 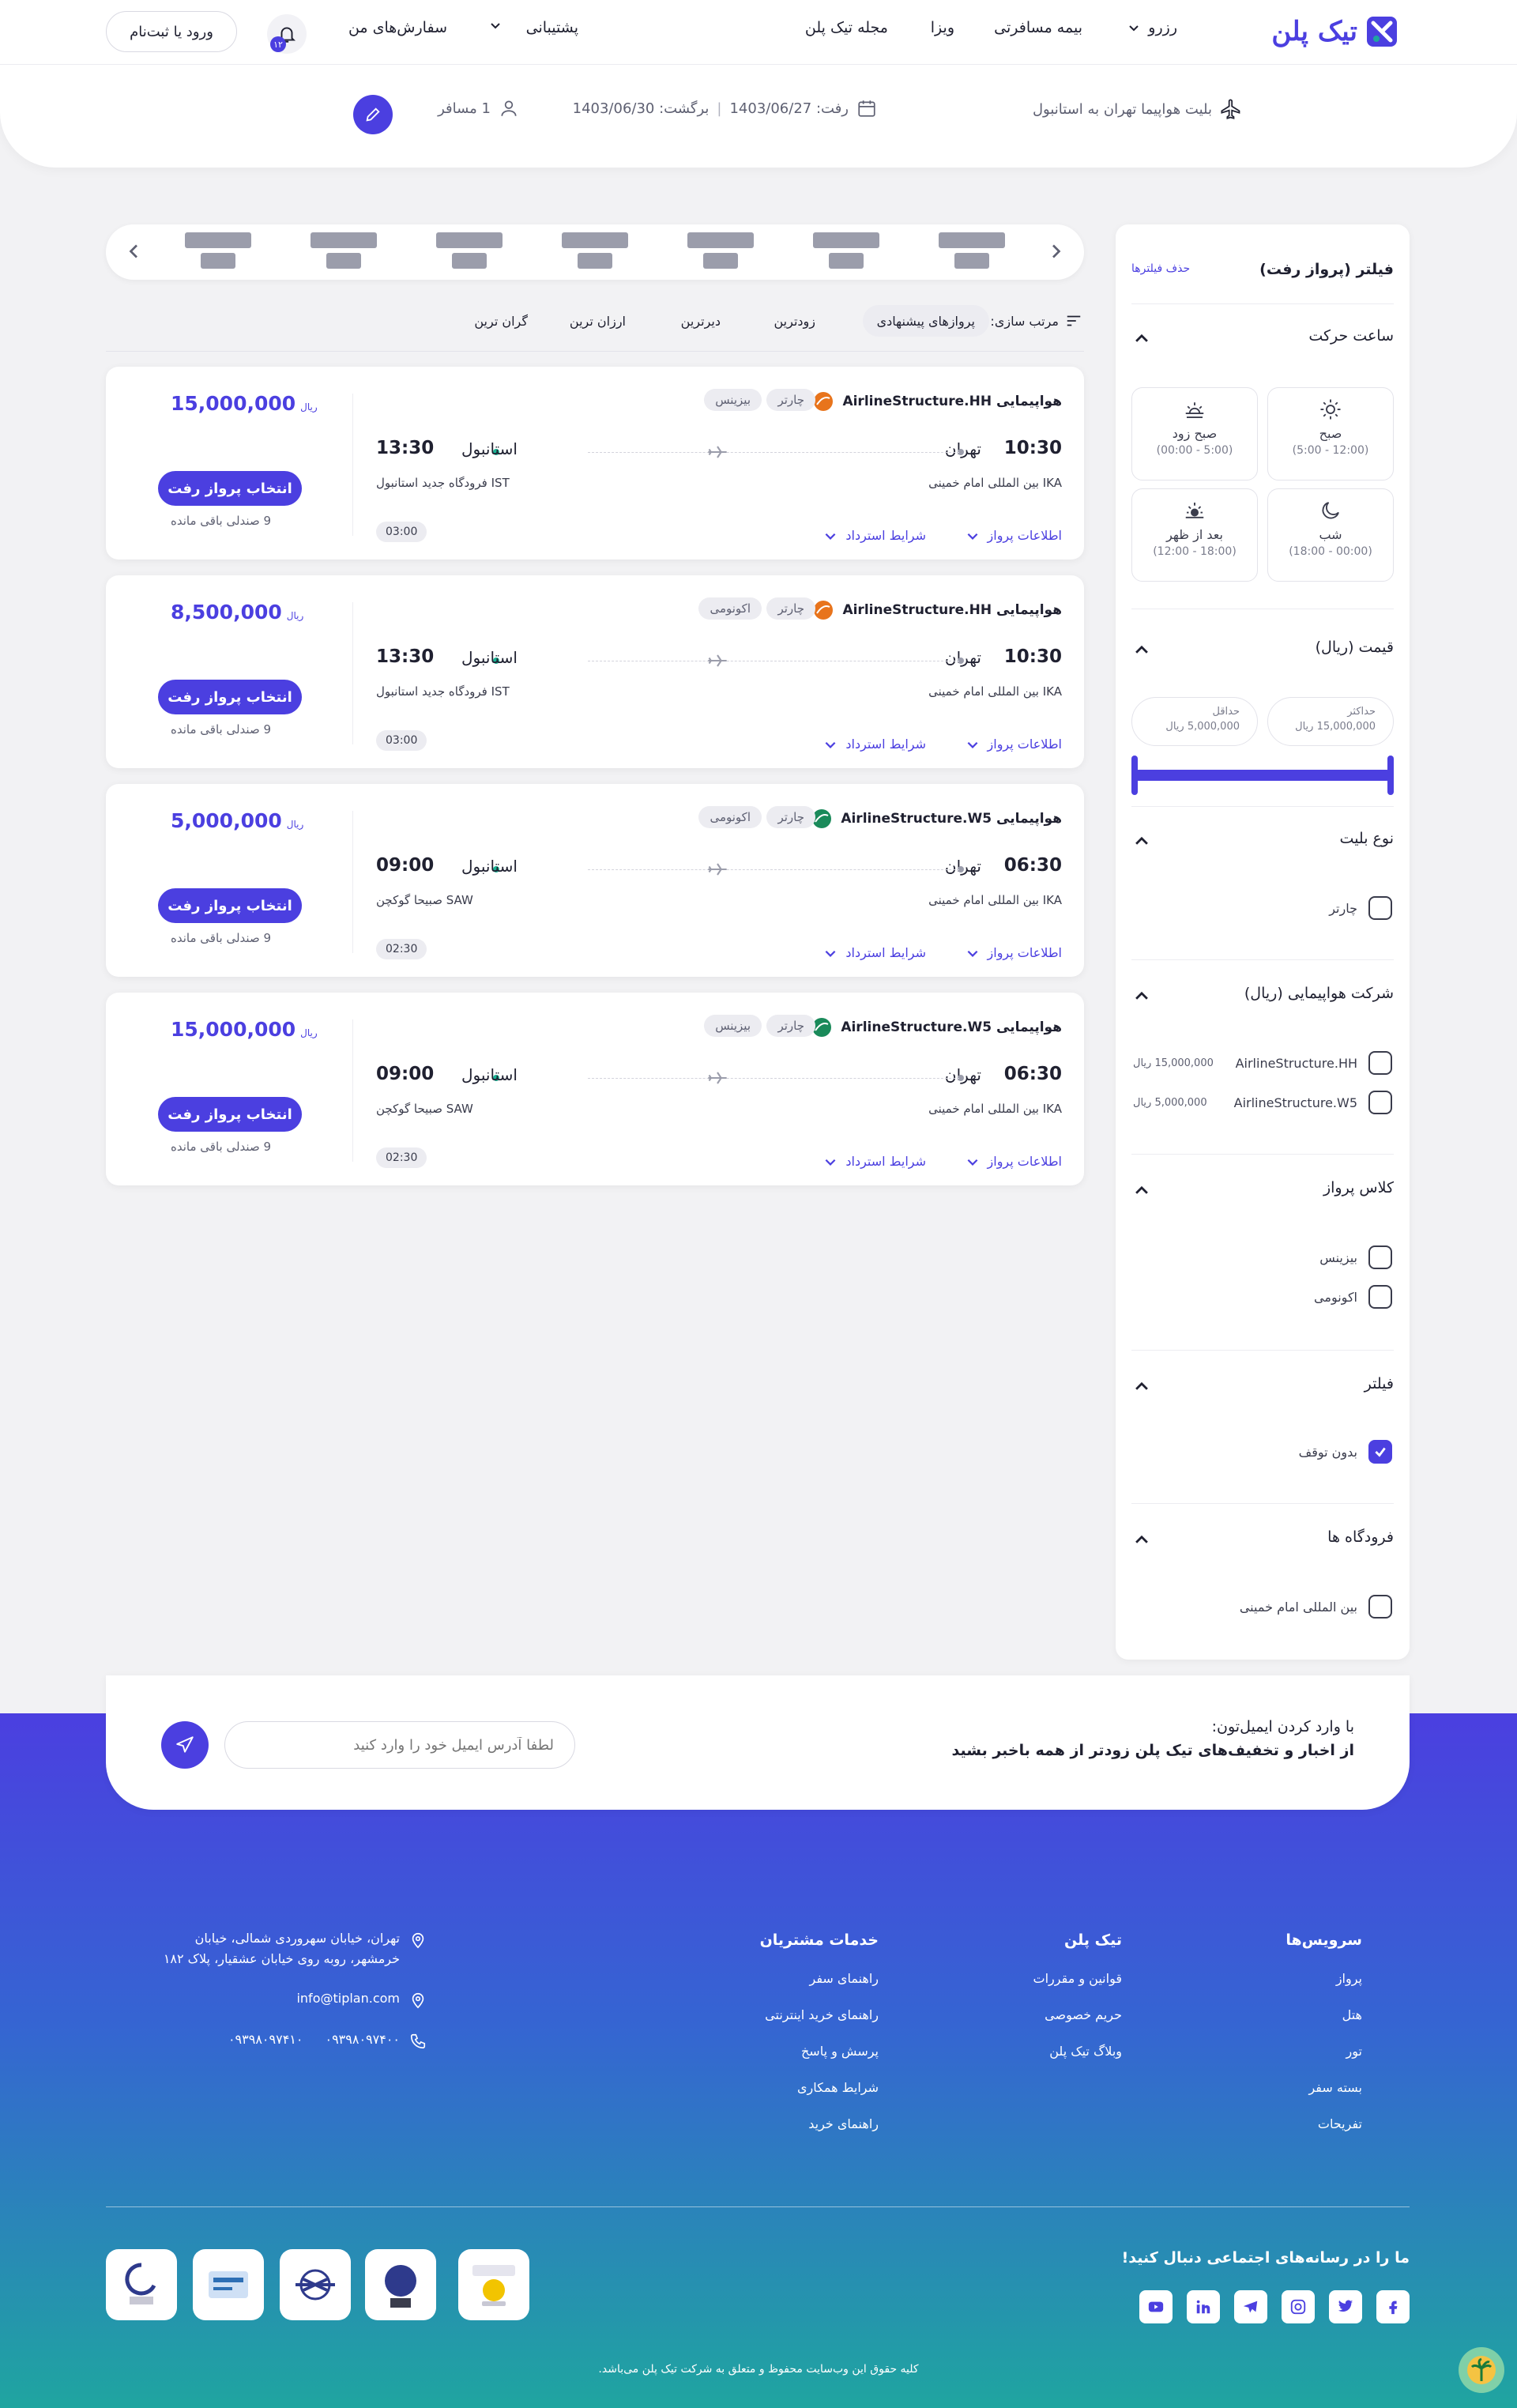 What do you see at coordinates (1335, 2088) in the screenshot?
I see `footer-link: بسته سفر` at bounding box center [1335, 2088].